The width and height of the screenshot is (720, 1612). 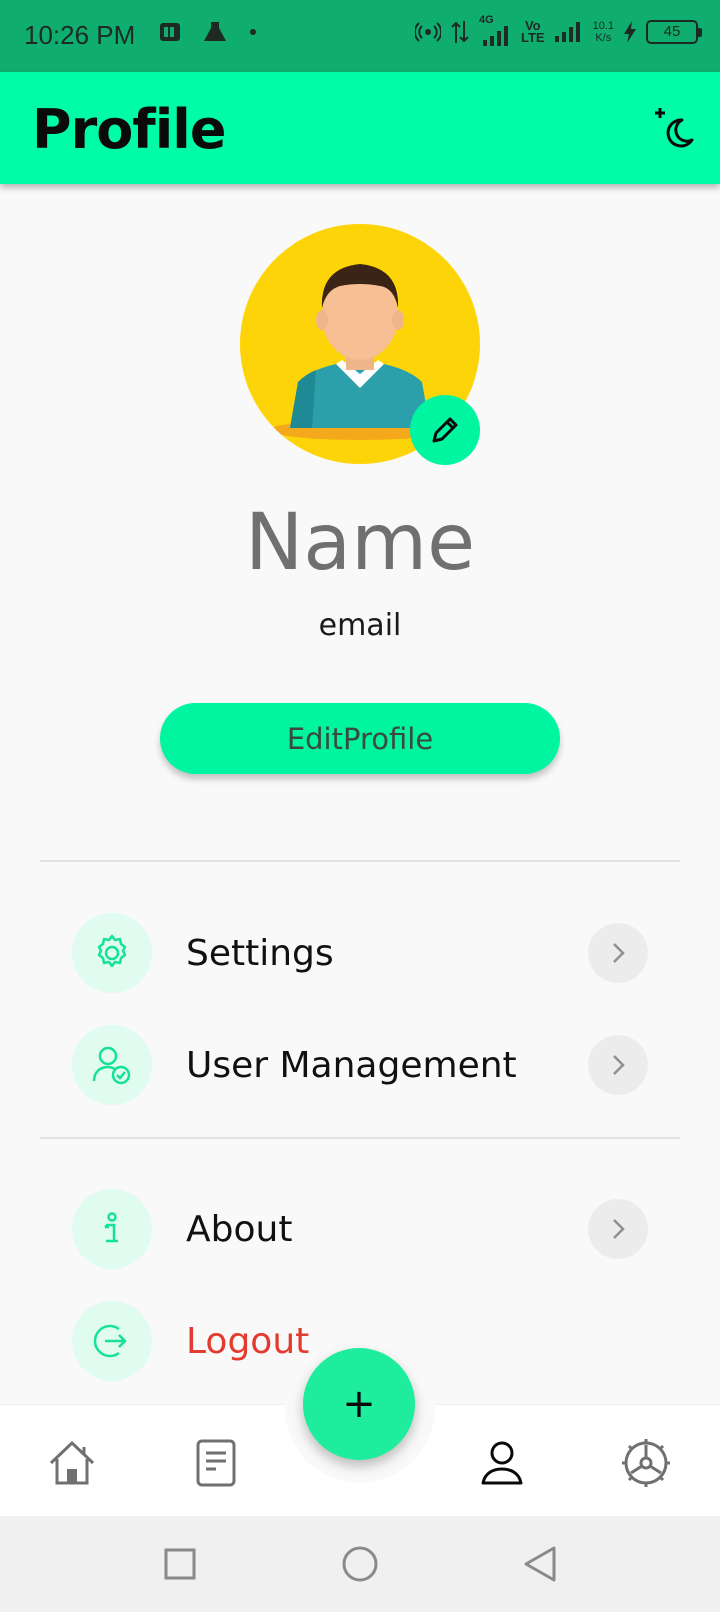 I want to click on signal-bars-2-icon, so click(x=567, y=32).